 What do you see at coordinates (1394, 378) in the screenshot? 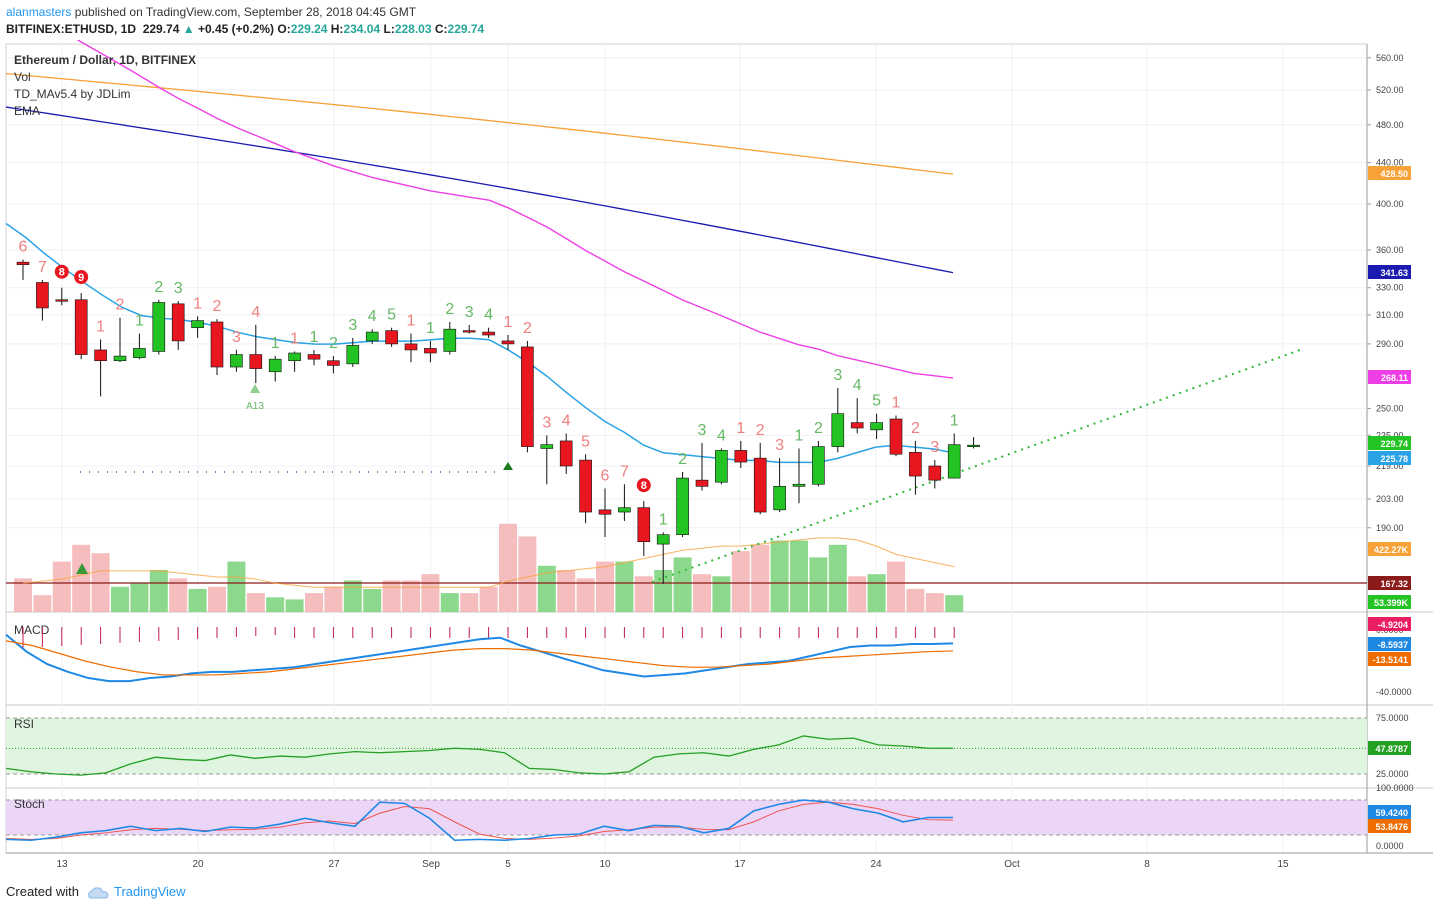
I see `ema-50-value: 268.11` at bounding box center [1394, 378].